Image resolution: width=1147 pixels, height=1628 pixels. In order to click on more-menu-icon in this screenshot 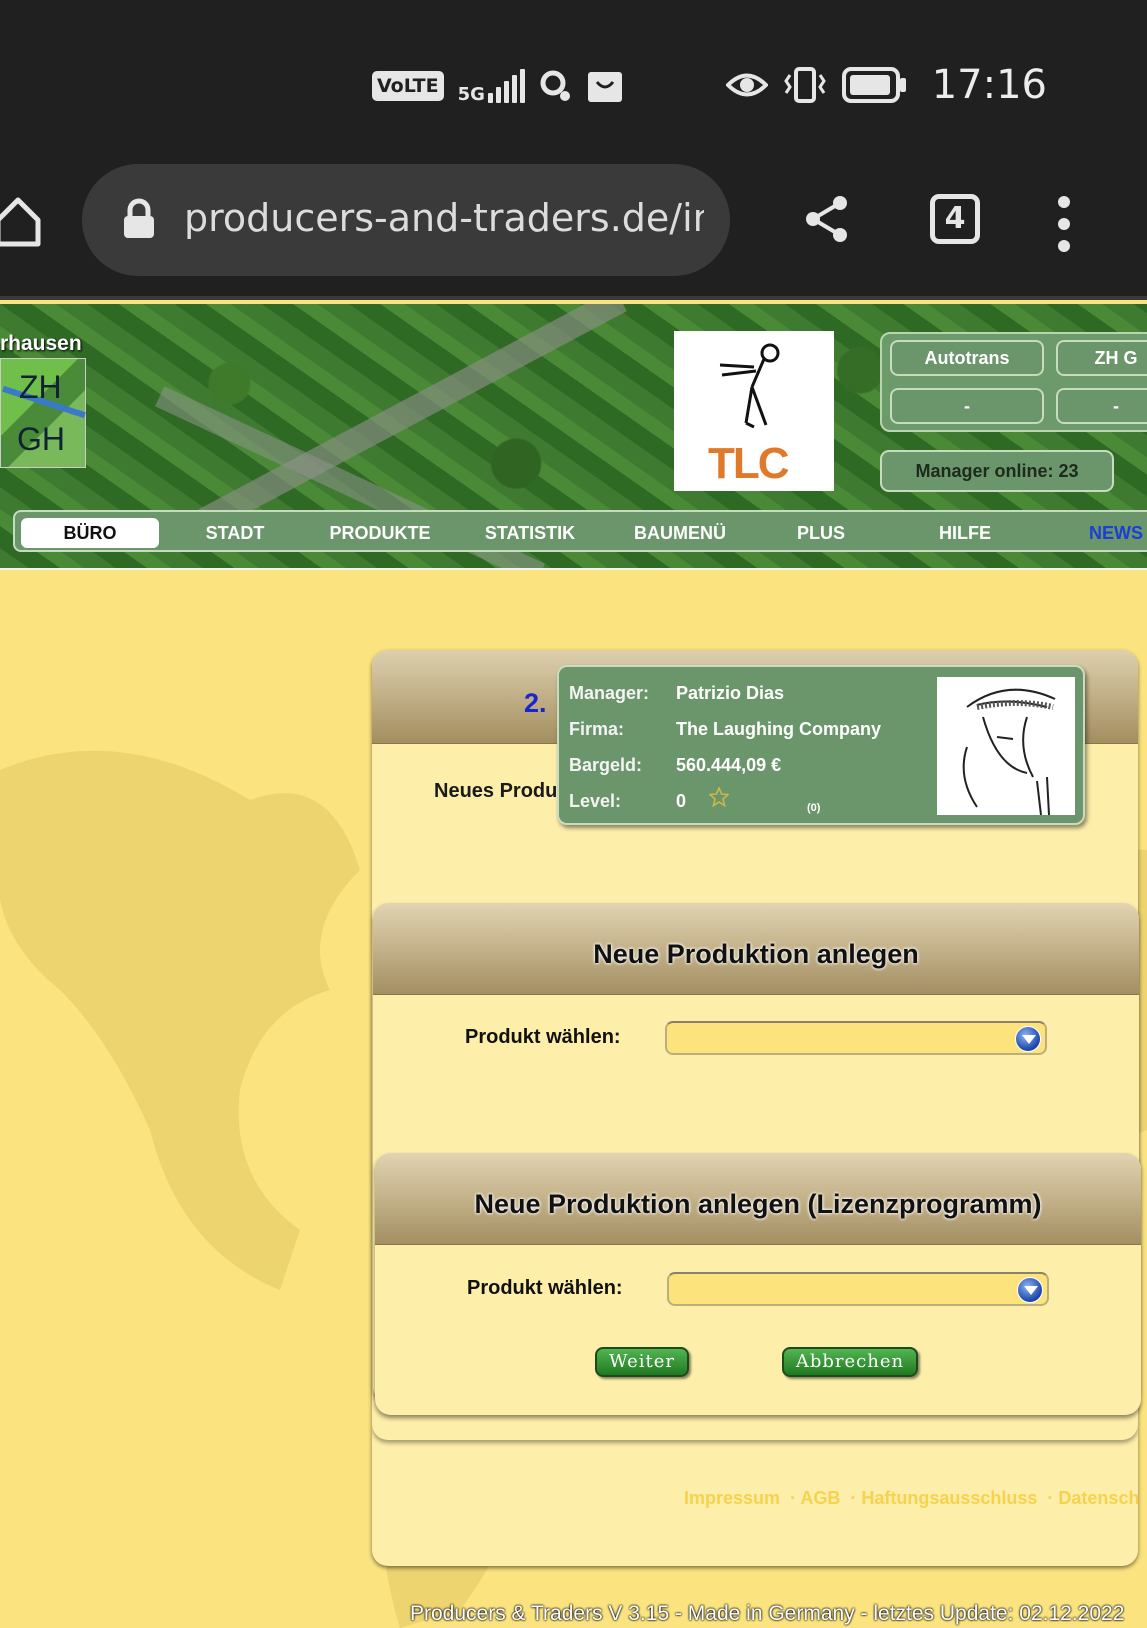, I will do `click(1064, 224)`.